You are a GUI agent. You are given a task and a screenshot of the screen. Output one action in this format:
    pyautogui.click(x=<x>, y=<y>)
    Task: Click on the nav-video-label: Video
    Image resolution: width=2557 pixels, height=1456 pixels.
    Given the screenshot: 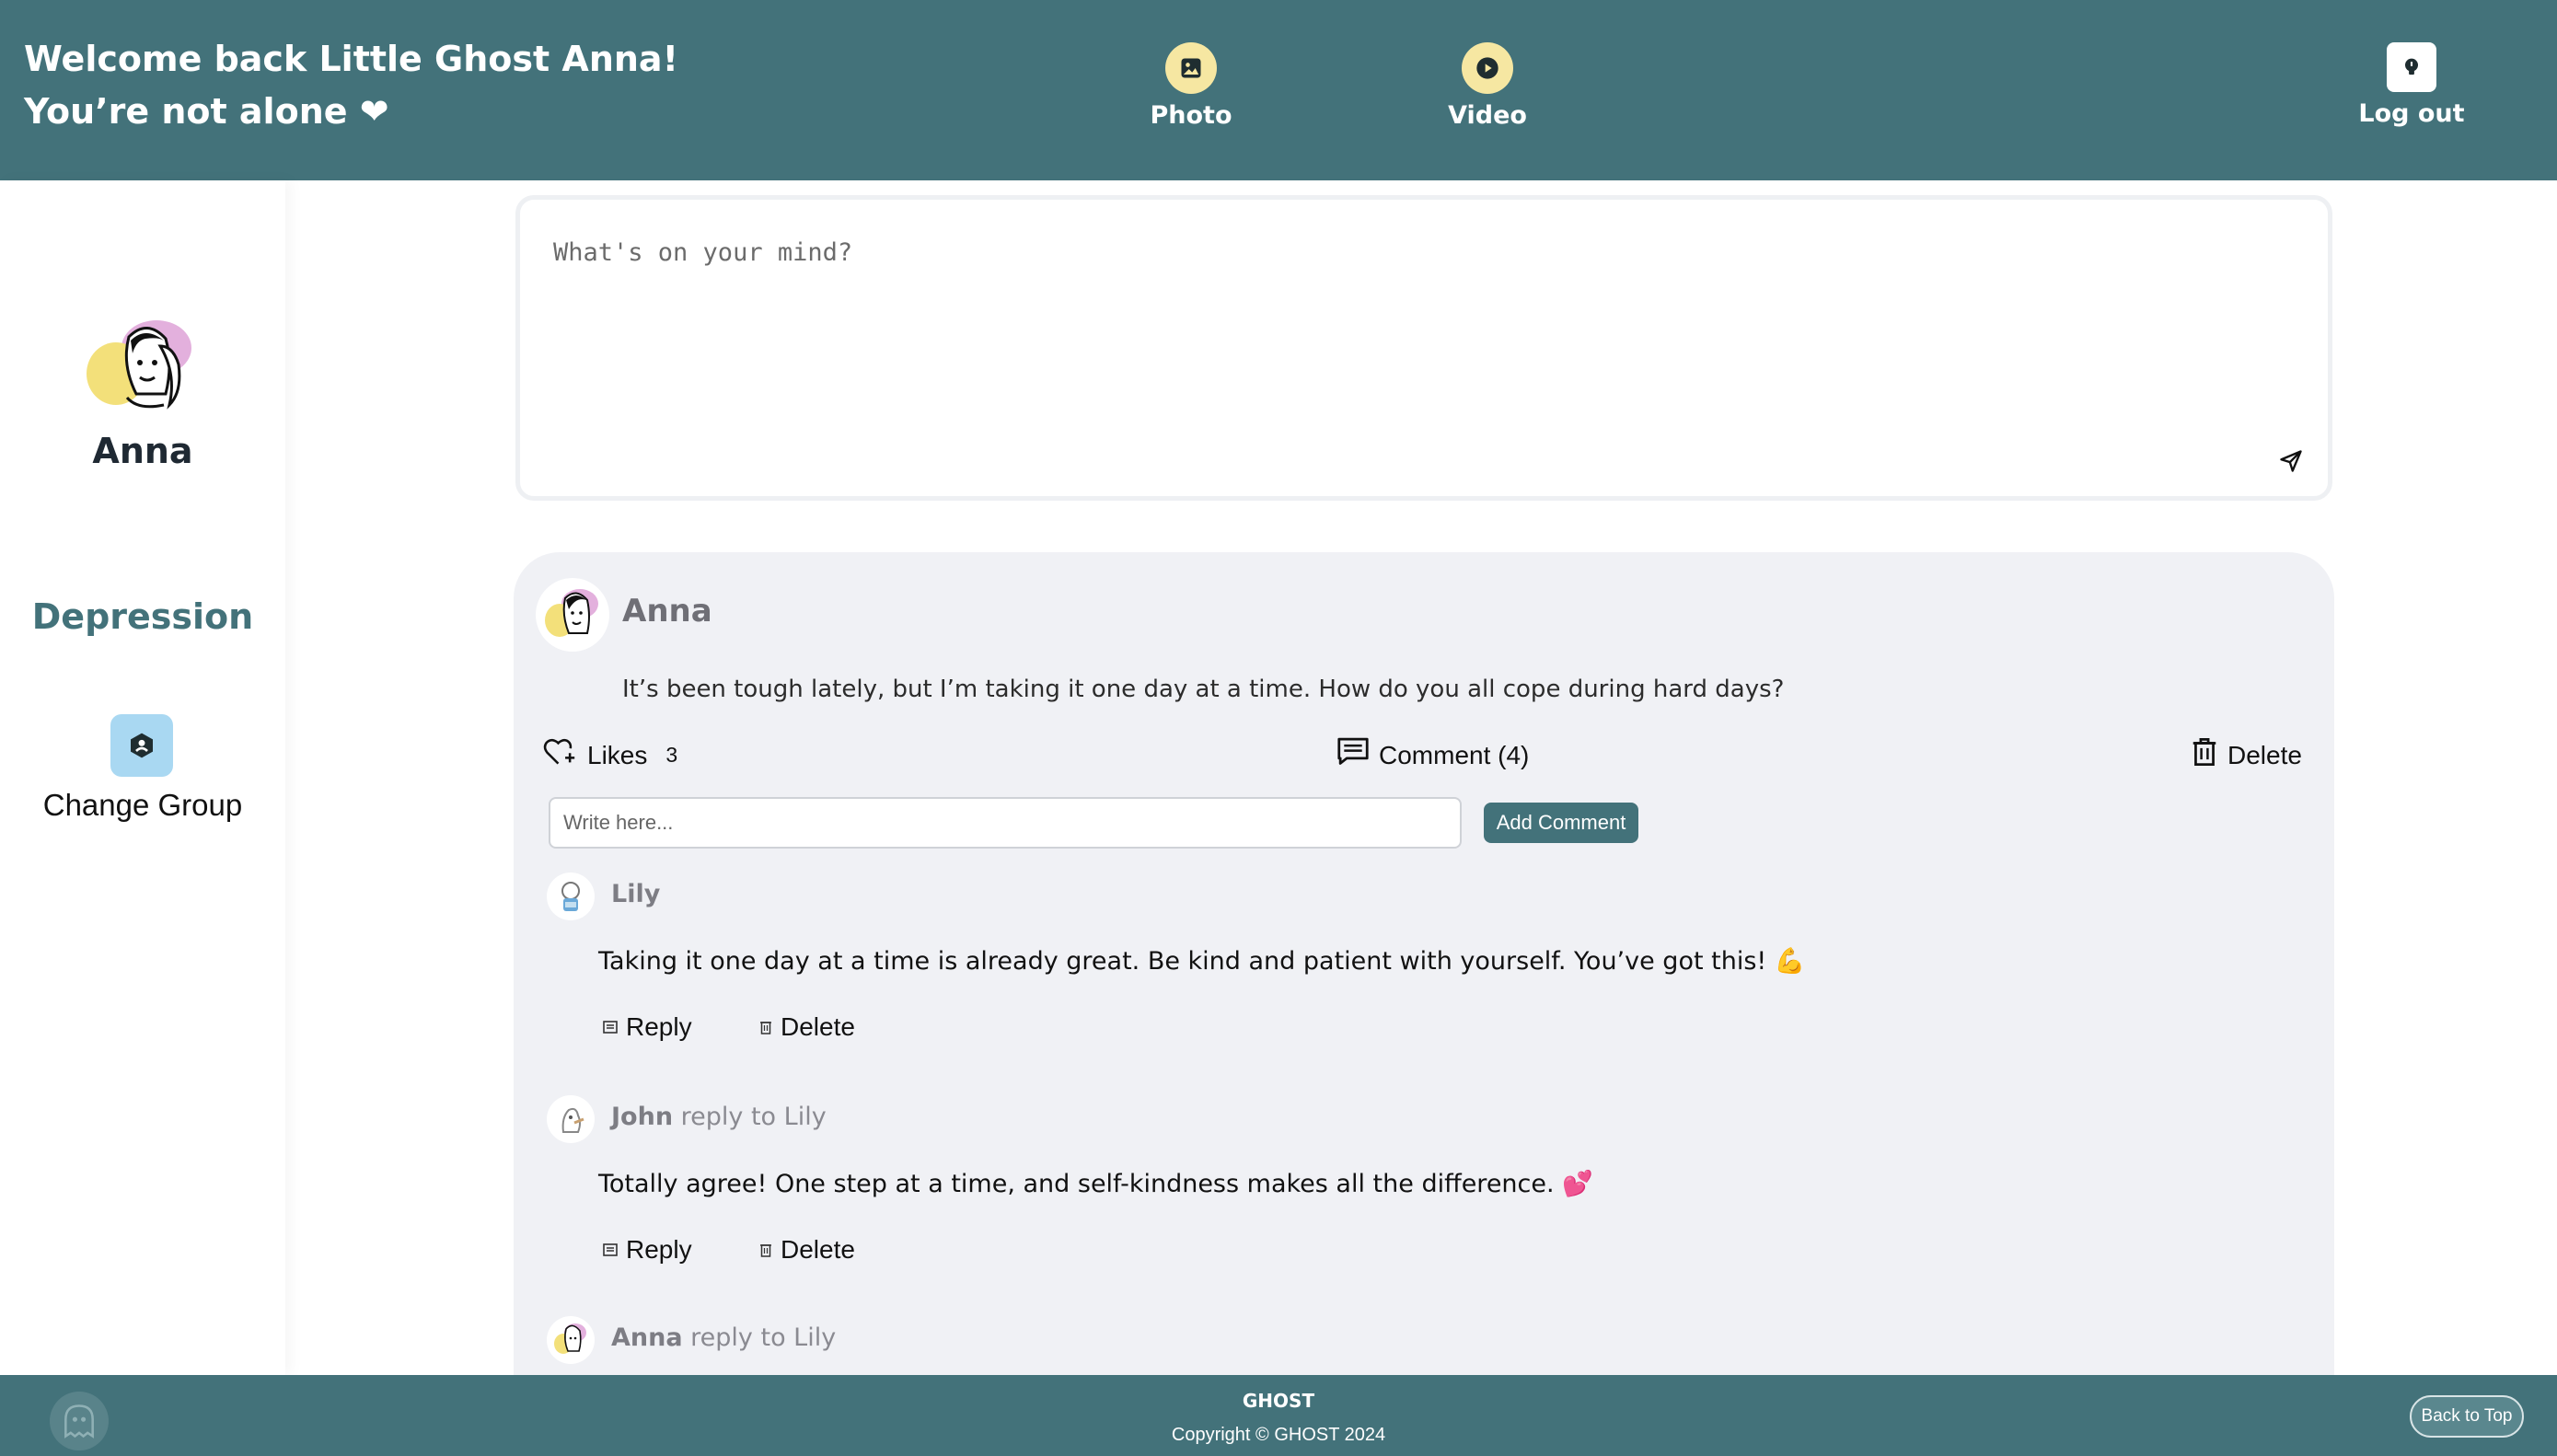 What is the action you would take?
    pyautogui.click(x=1487, y=115)
    